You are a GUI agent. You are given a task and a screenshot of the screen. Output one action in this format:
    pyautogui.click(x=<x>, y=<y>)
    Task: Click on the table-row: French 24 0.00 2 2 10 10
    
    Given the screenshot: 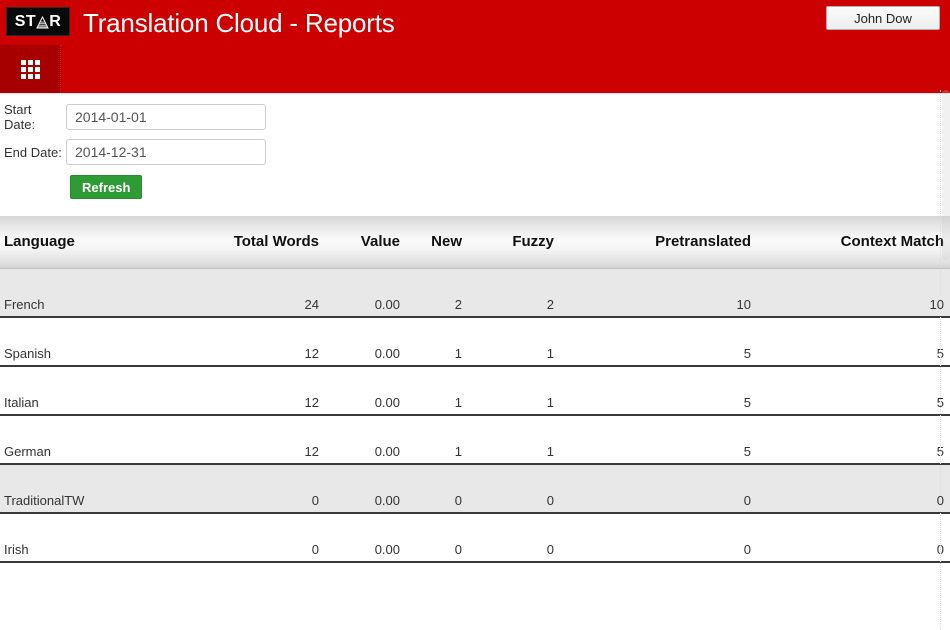 What is the action you would take?
    pyautogui.click(x=475, y=293)
    